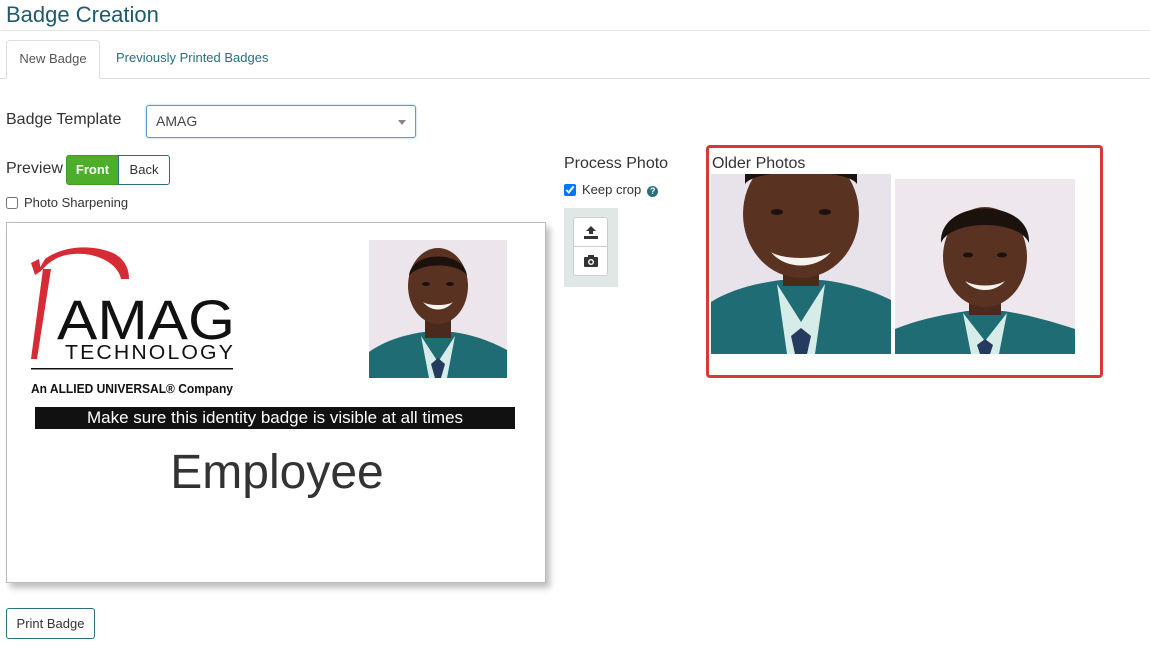 The image size is (1150, 651). What do you see at coordinates (82, 14) in the screenshot?
I see `page-title: Badge Creation` at bounding box center [82, 14].